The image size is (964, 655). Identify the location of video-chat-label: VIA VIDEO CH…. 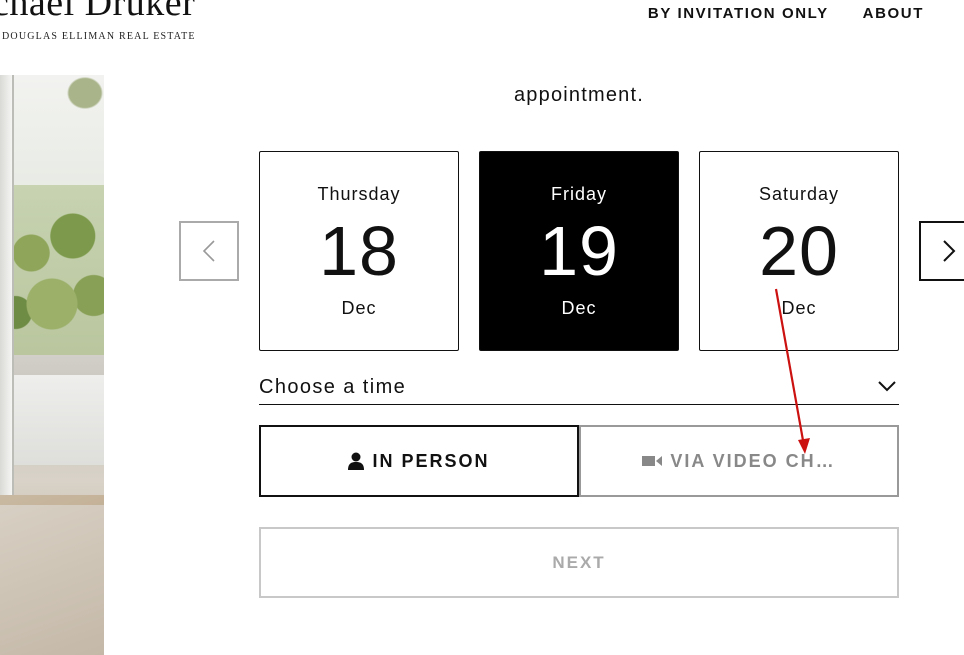
(753, 460).